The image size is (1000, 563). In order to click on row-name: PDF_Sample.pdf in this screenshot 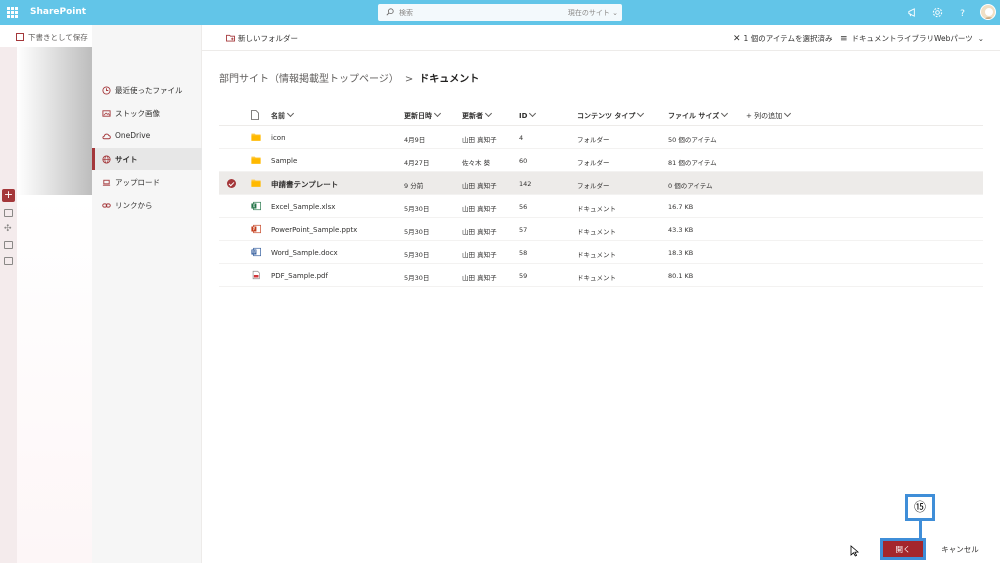, I will do `click(299, 276)`.